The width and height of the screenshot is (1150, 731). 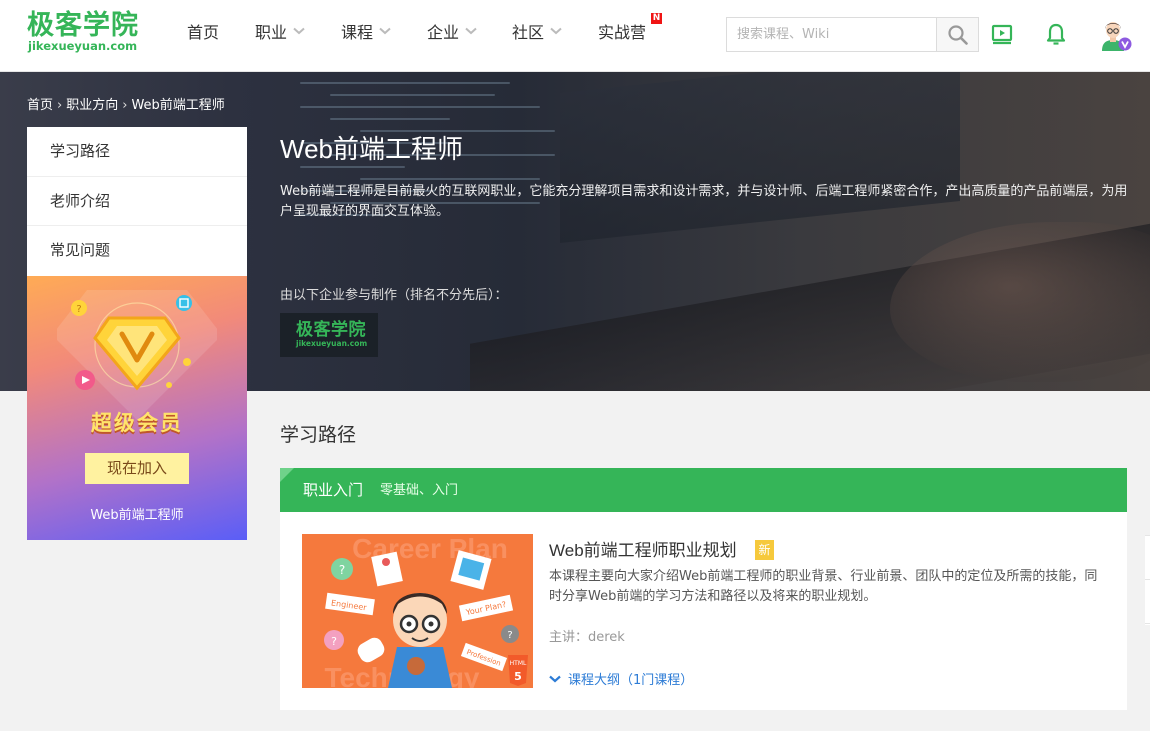 I want to click on course-outline-label: 课程大纲（1门课程）, so click(x=631, y=680).